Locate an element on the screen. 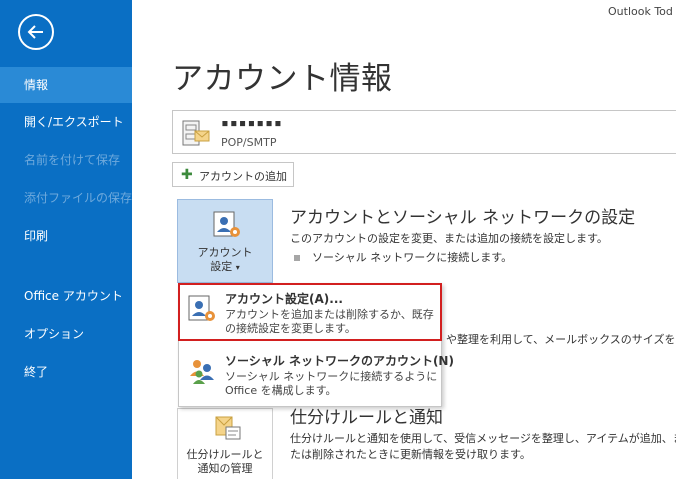 The height and width of the screenshot is (479, 676). social-bullet: ソーシャル ネットワークに接続します。 is located at coordinates (403, 257).